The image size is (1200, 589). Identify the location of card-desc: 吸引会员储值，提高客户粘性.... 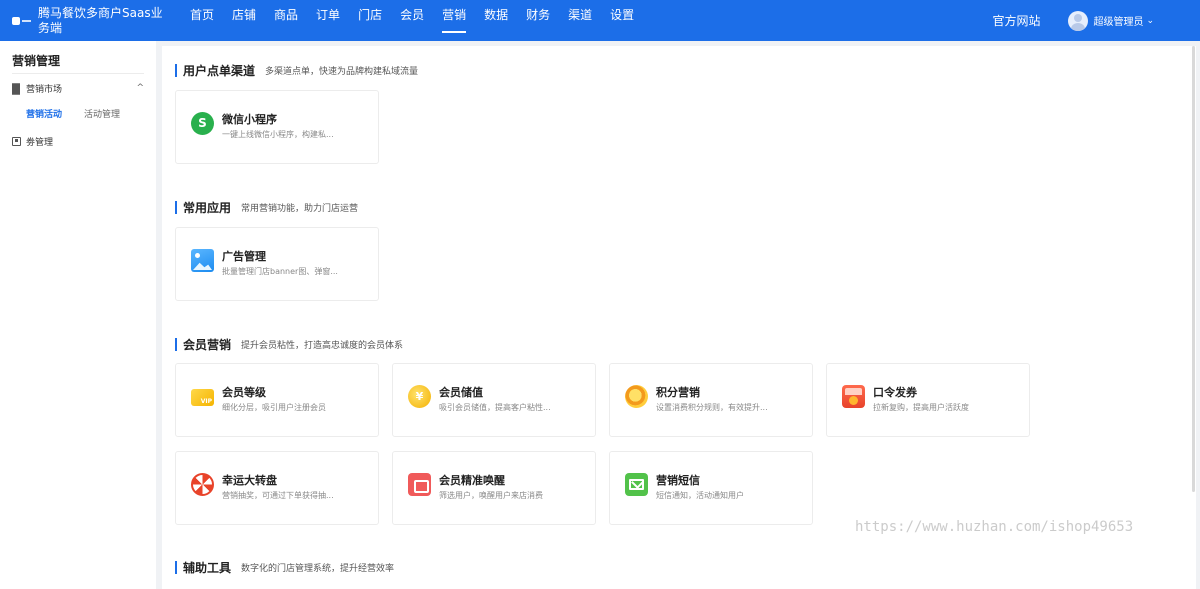
(495, 407).